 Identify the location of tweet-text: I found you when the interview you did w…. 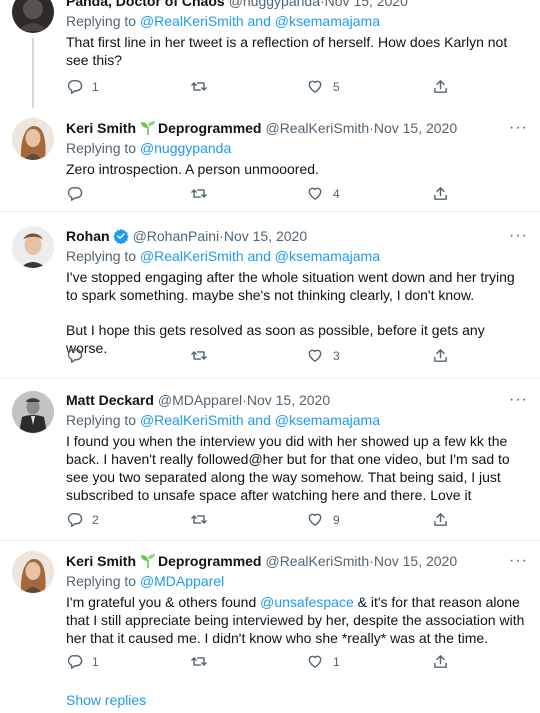
(297, 468).